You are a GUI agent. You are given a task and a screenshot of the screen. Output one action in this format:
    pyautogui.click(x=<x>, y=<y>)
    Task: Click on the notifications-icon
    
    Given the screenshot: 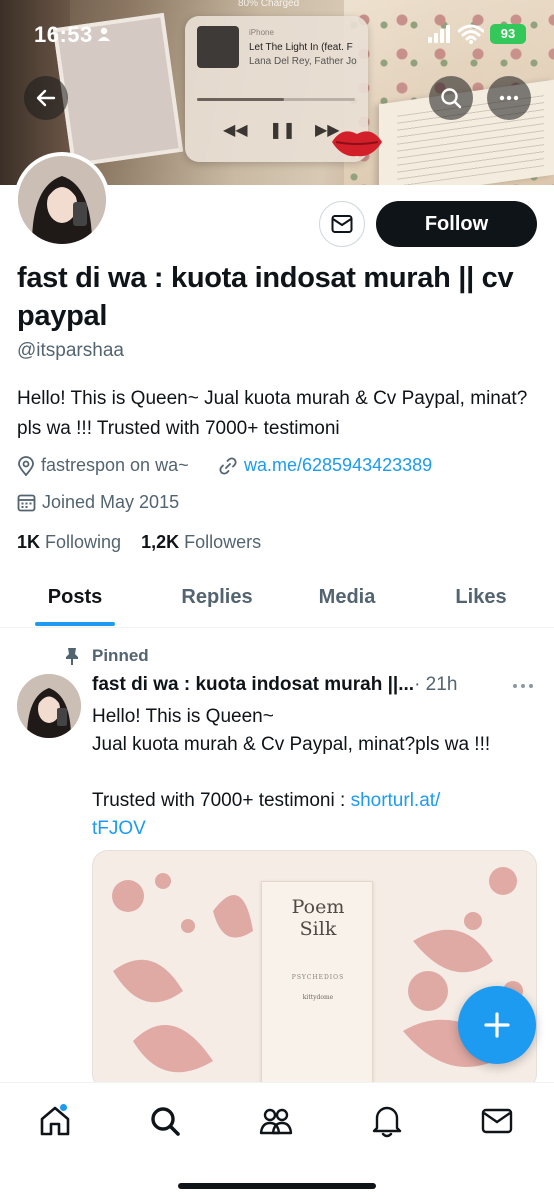 What is the action you would take?
    pyautogui.click(x=387, y=1122)
    